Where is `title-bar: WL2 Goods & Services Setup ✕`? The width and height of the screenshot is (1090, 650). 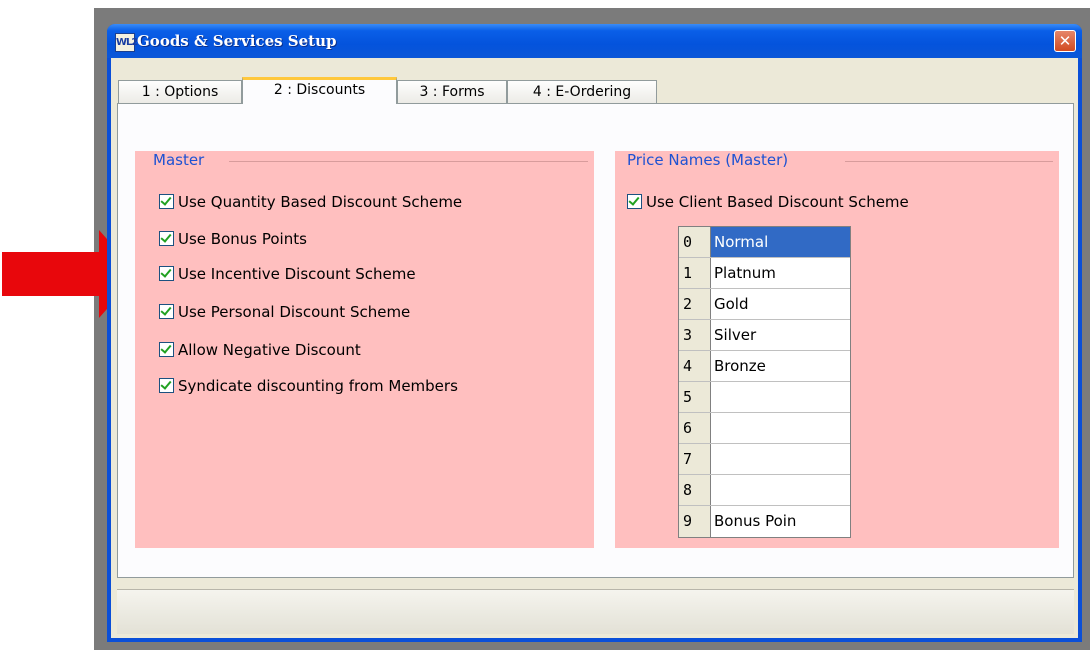 title-bar: WL2 Goods & Services Setup ✕ is located at coordinates (594, 41).